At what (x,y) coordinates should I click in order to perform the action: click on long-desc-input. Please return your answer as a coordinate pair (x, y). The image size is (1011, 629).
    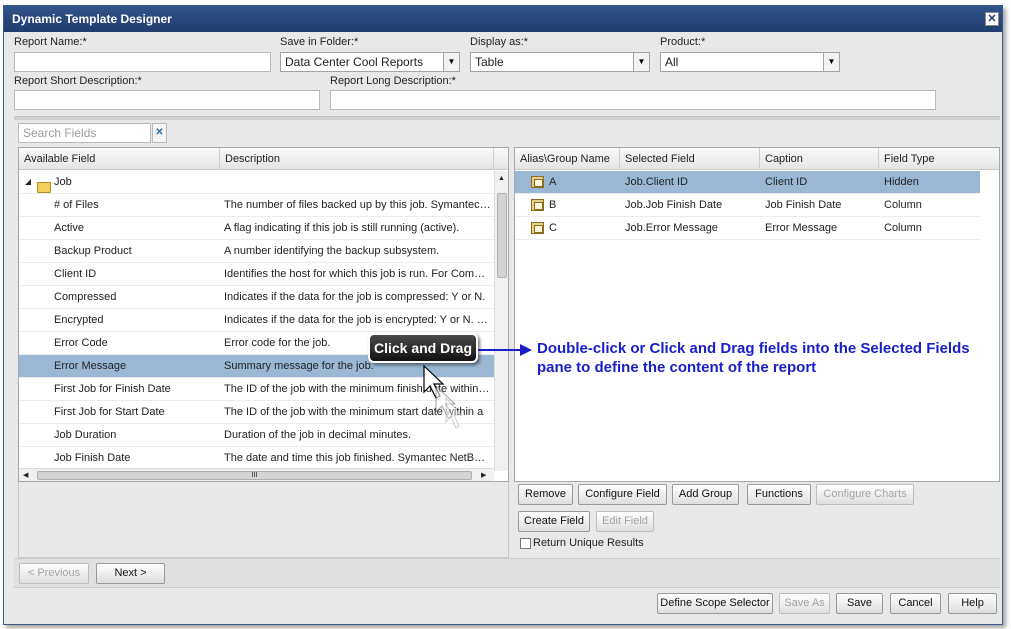
    Looking at the image, I should click on (633, 100).